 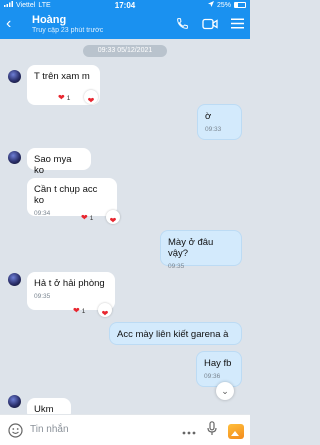 I want to click on message-bubble: Ukm, so click(x=49, y=406).